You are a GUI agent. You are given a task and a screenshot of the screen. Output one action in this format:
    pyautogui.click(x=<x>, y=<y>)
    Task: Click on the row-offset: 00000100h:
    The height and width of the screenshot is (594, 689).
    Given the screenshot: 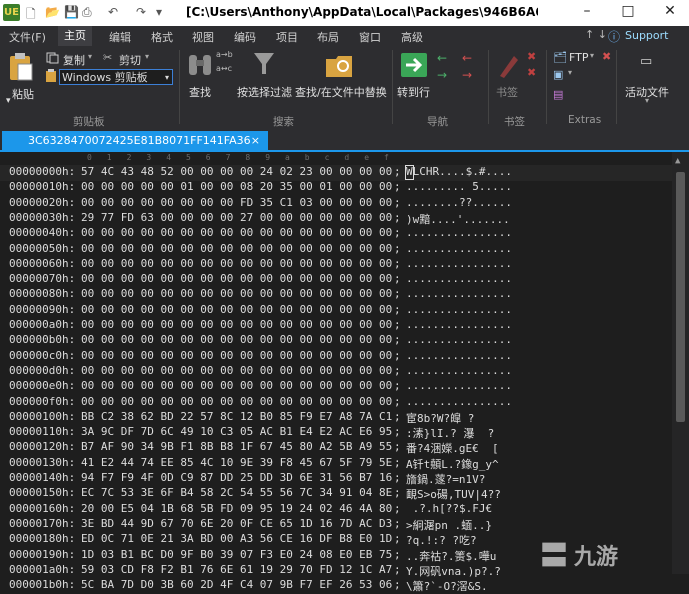 What is the action you would take?
    pyautogui.click(x=42, y=416)
    